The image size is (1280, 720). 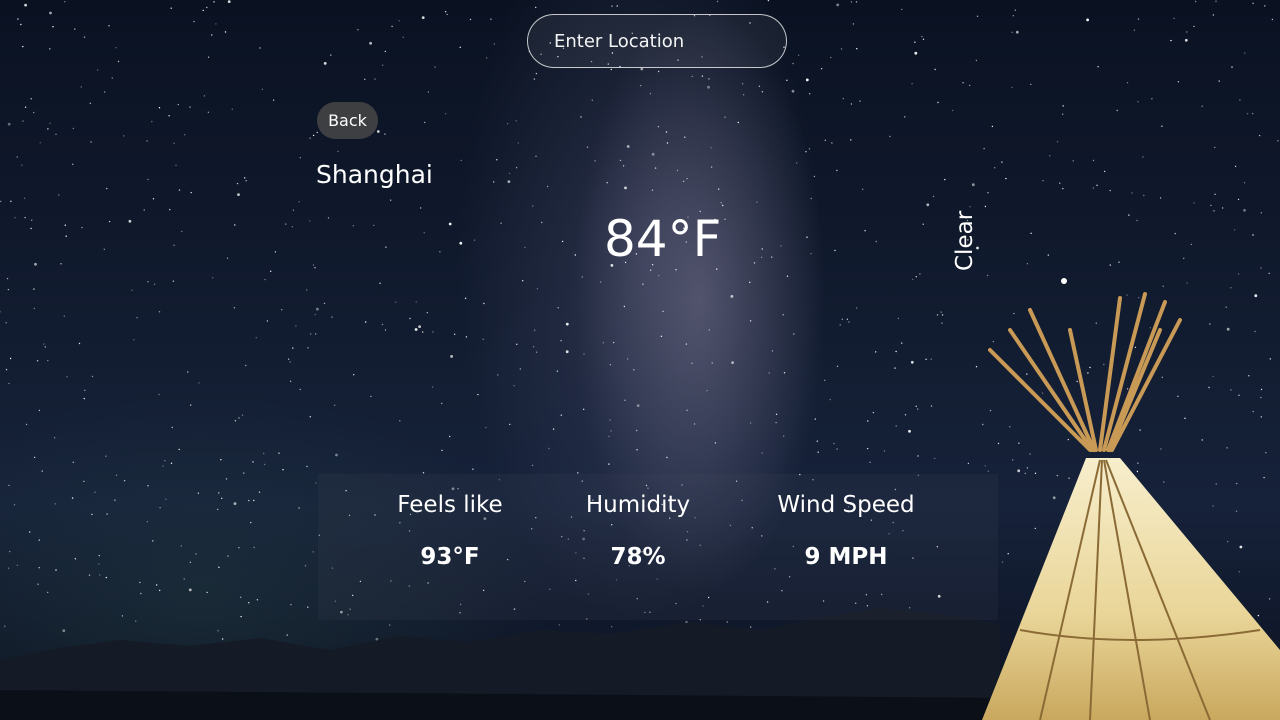 I want to click on location-search-input, so click(x=657, y=41).